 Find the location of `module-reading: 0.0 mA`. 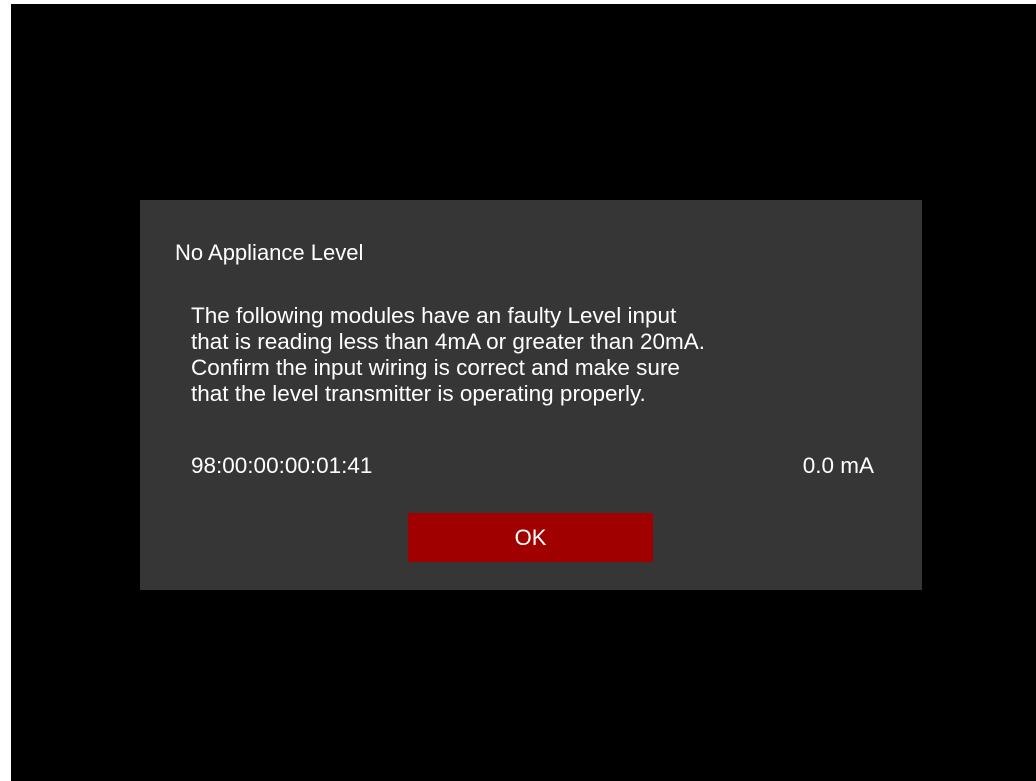

module-reading: 0.0 mA is located at coordinates (838, 465).